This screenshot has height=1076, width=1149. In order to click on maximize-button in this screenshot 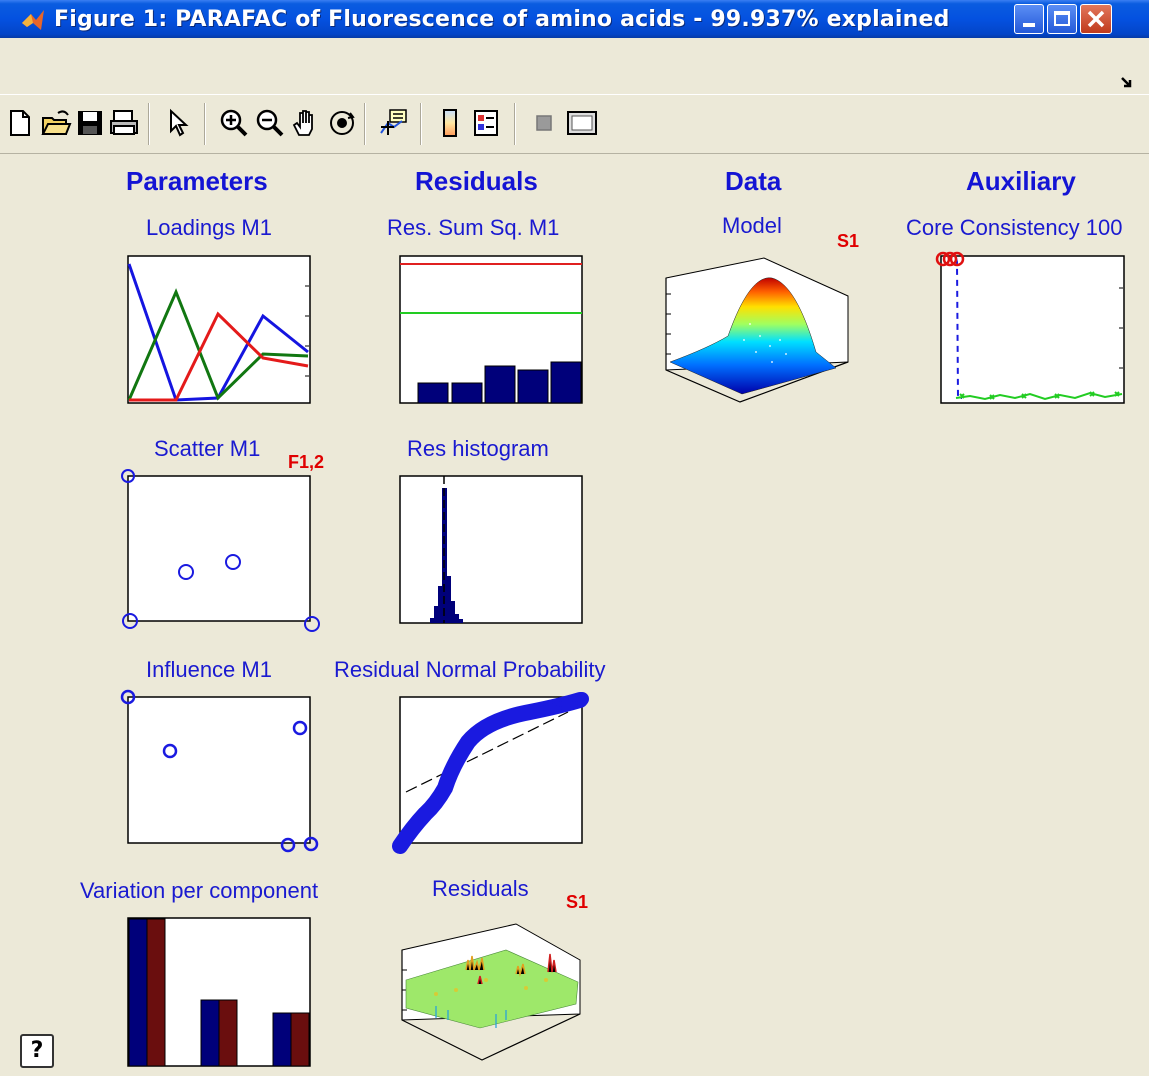, I will do `click(1062, 19)`.